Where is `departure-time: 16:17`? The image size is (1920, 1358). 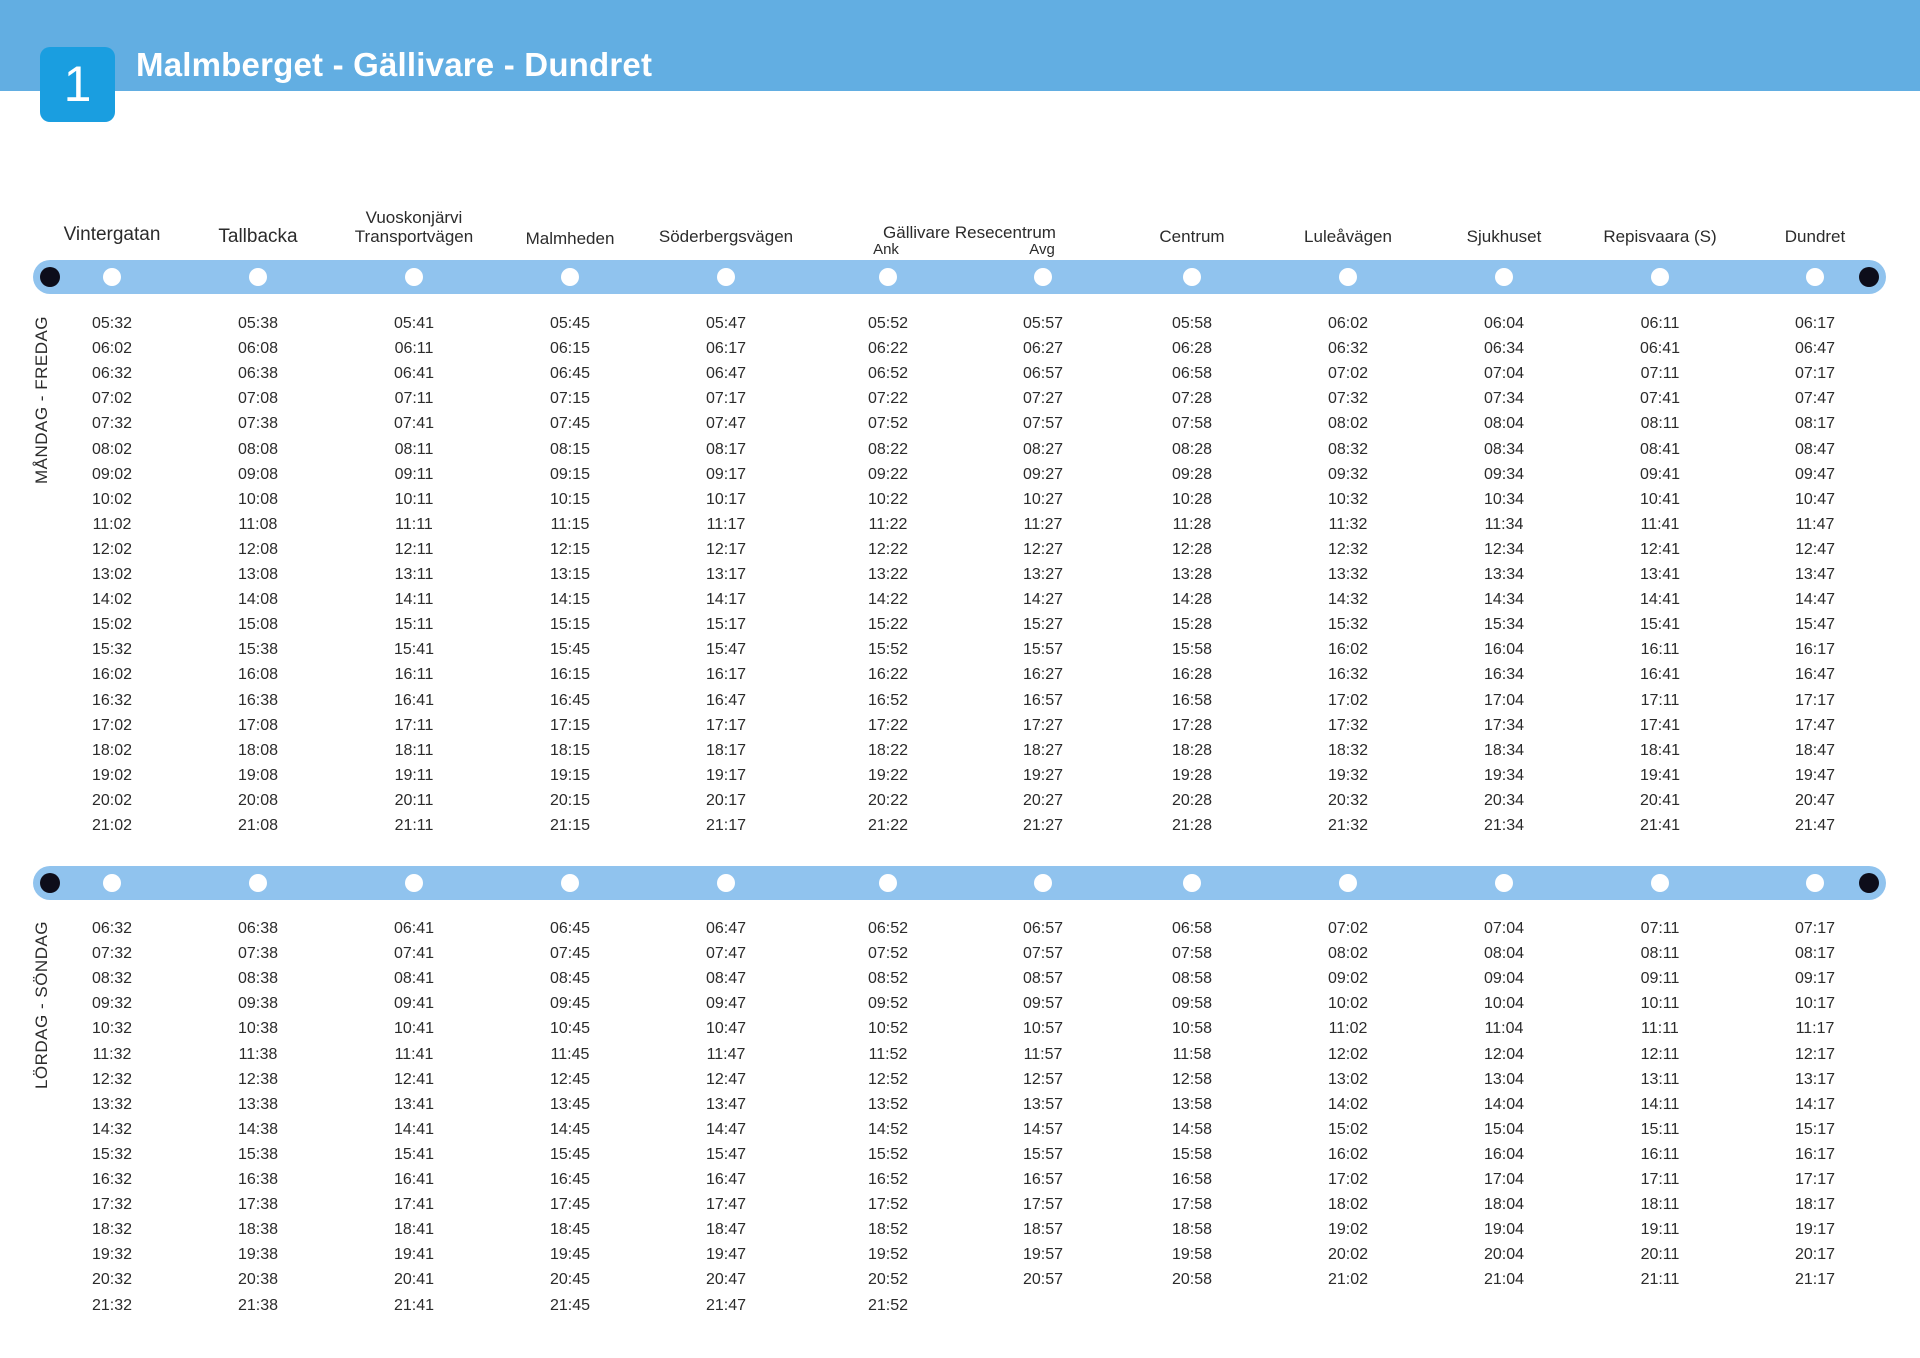 departure-time: 16:17 is located at coordinates (1815, 650).